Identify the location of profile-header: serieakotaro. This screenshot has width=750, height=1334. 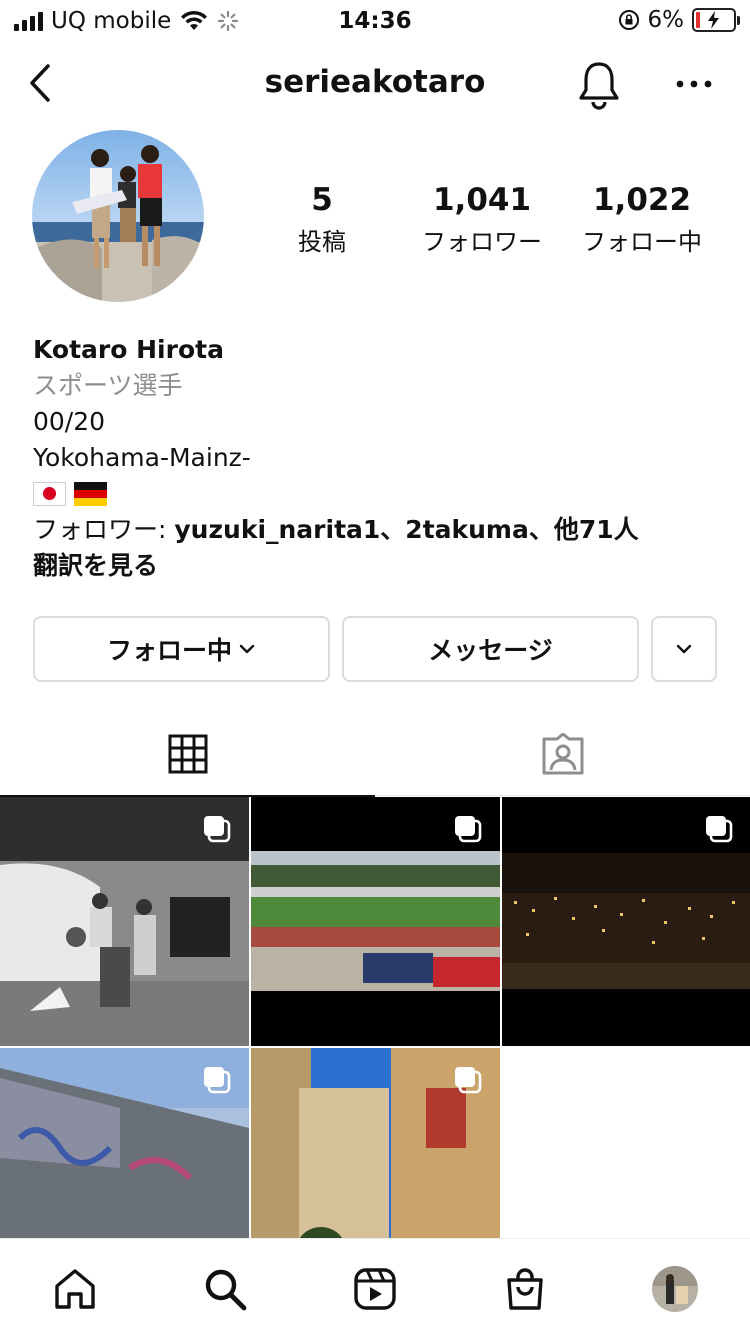
(375, 83).